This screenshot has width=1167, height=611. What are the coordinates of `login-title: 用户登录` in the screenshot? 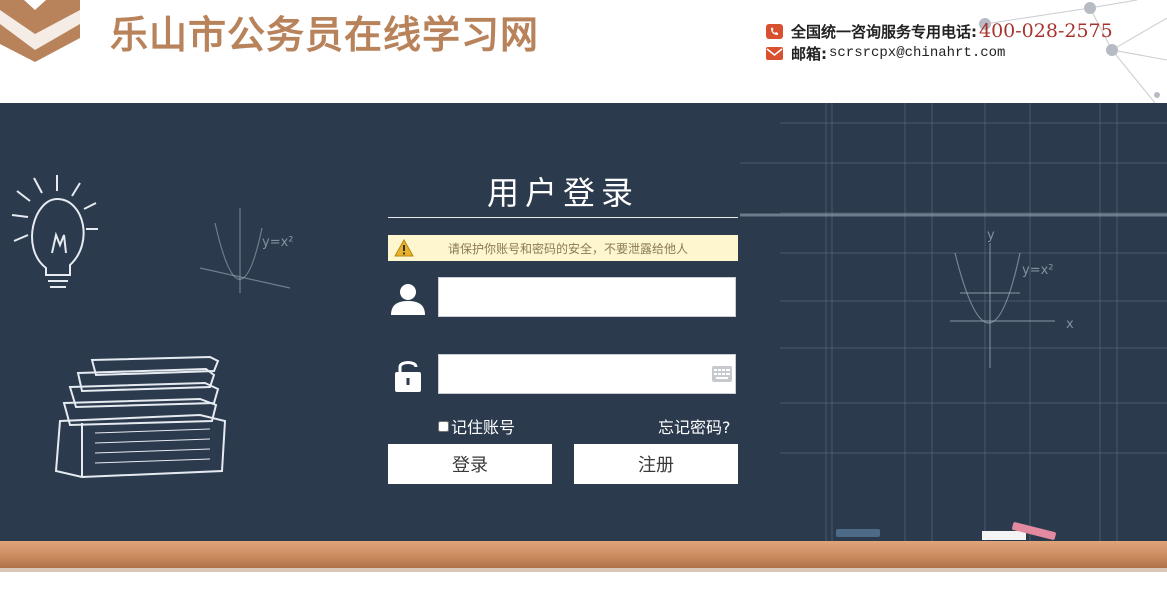 It's located at (562, 193).